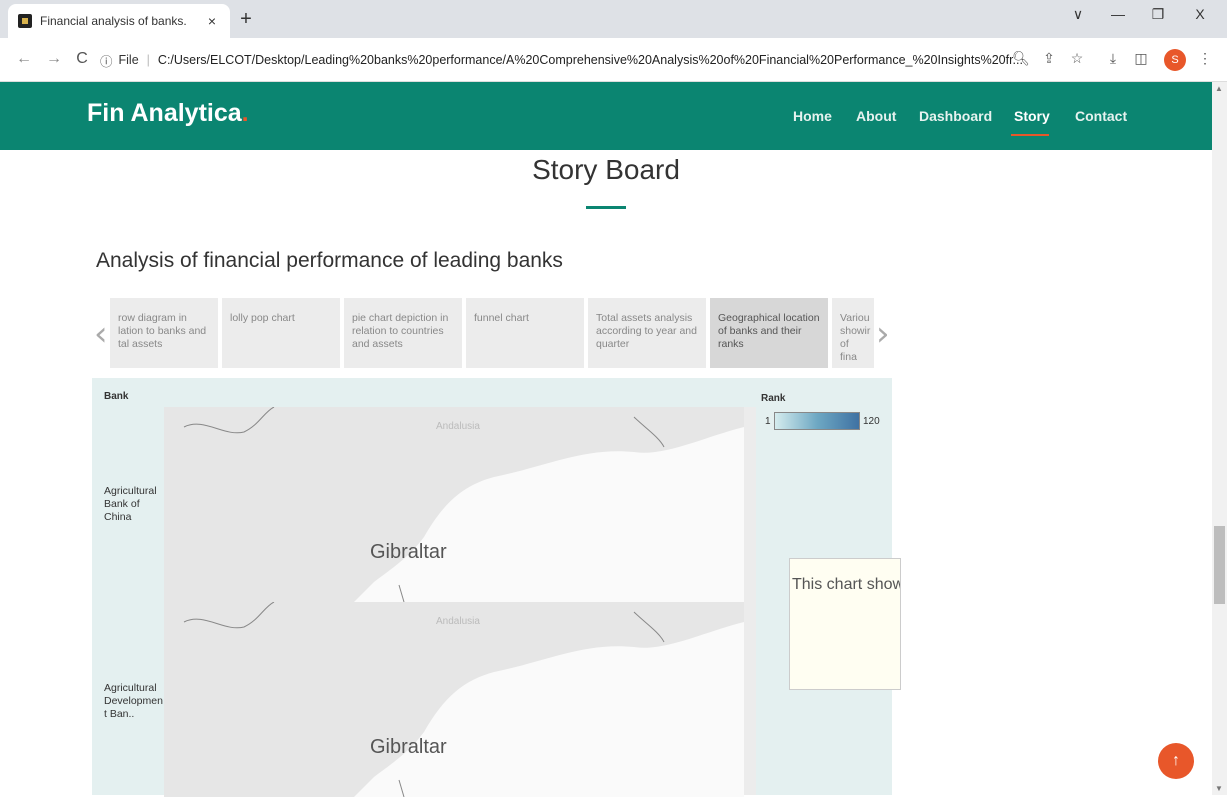  What do you see at coordinates (1175, 60) in the screenshot?
I see `profile-avatar: S` at bounding box center [1175, 60].